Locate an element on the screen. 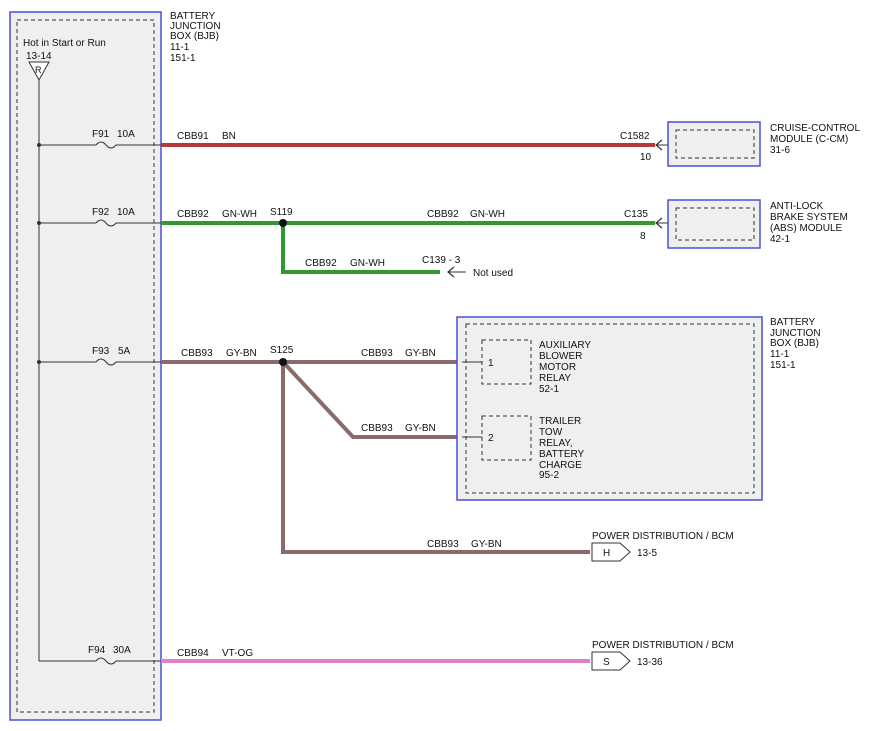 The image size is (873, 731). fuse-f92-rating: 10A is located at coordinates (126, 212).